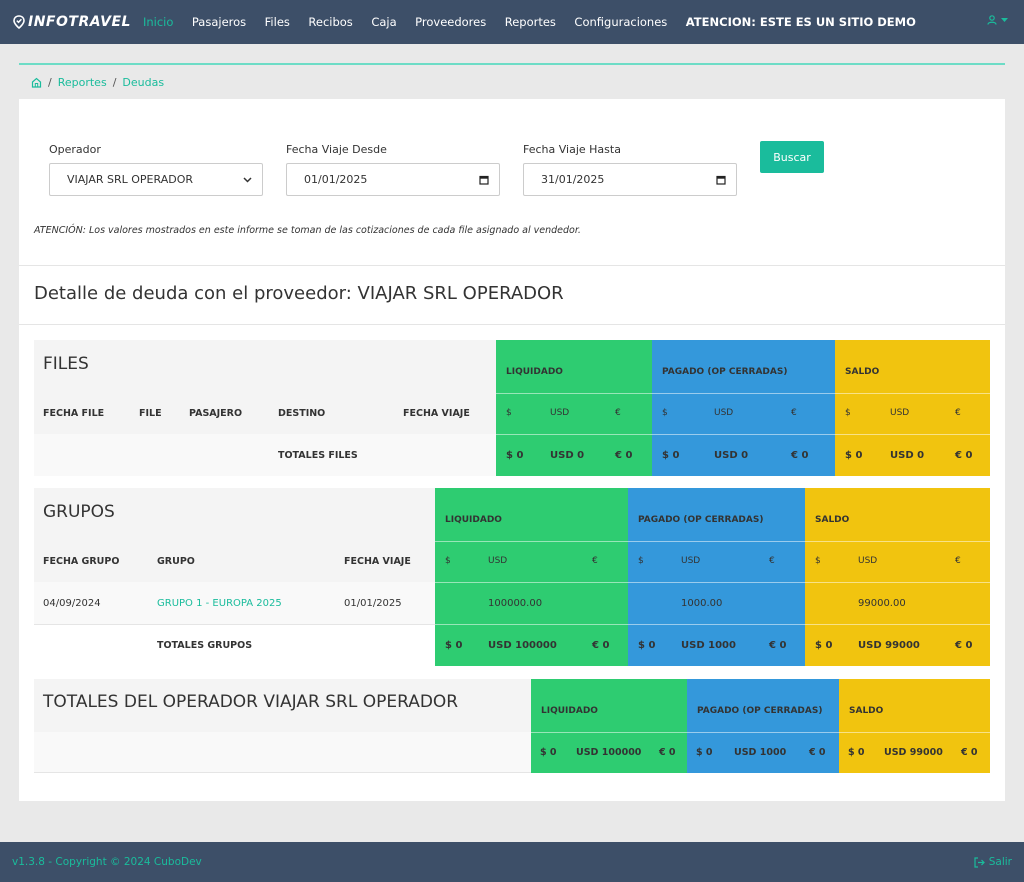 The height and width of the screenshot is (882, 1024). What do you see at coordinates (219, 22) in the screenshot?
I see `nav-pasajeros: Pasajeros` at bounding box center [219, 22].